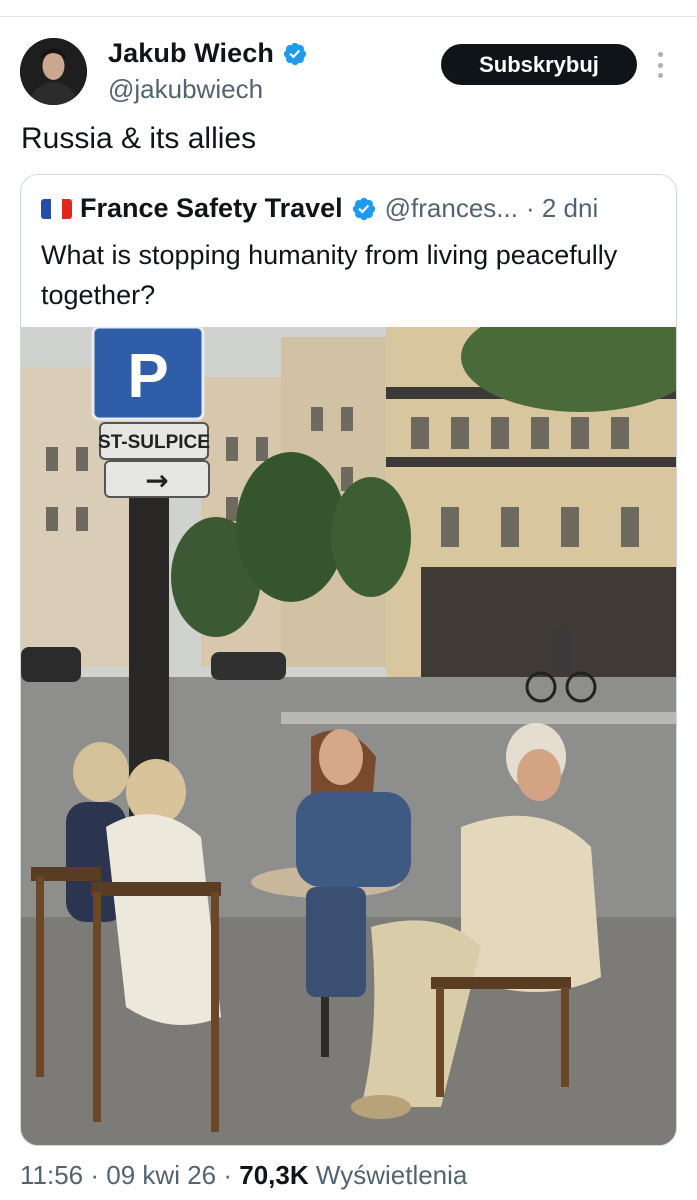  I want to click on post-footer: 11:56 · 09 kwi 26 · 70,3K Wyświetlenia, so click(243, 1175).